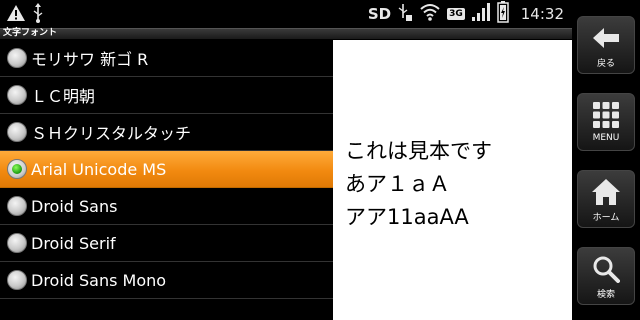 Image resolution: width=640 pixels, height=320 pixels. What do you see at coordinates (418, 151) in the screenshot?
I see `preview-line-1: これは見本です` at bounding box center [418, 151].